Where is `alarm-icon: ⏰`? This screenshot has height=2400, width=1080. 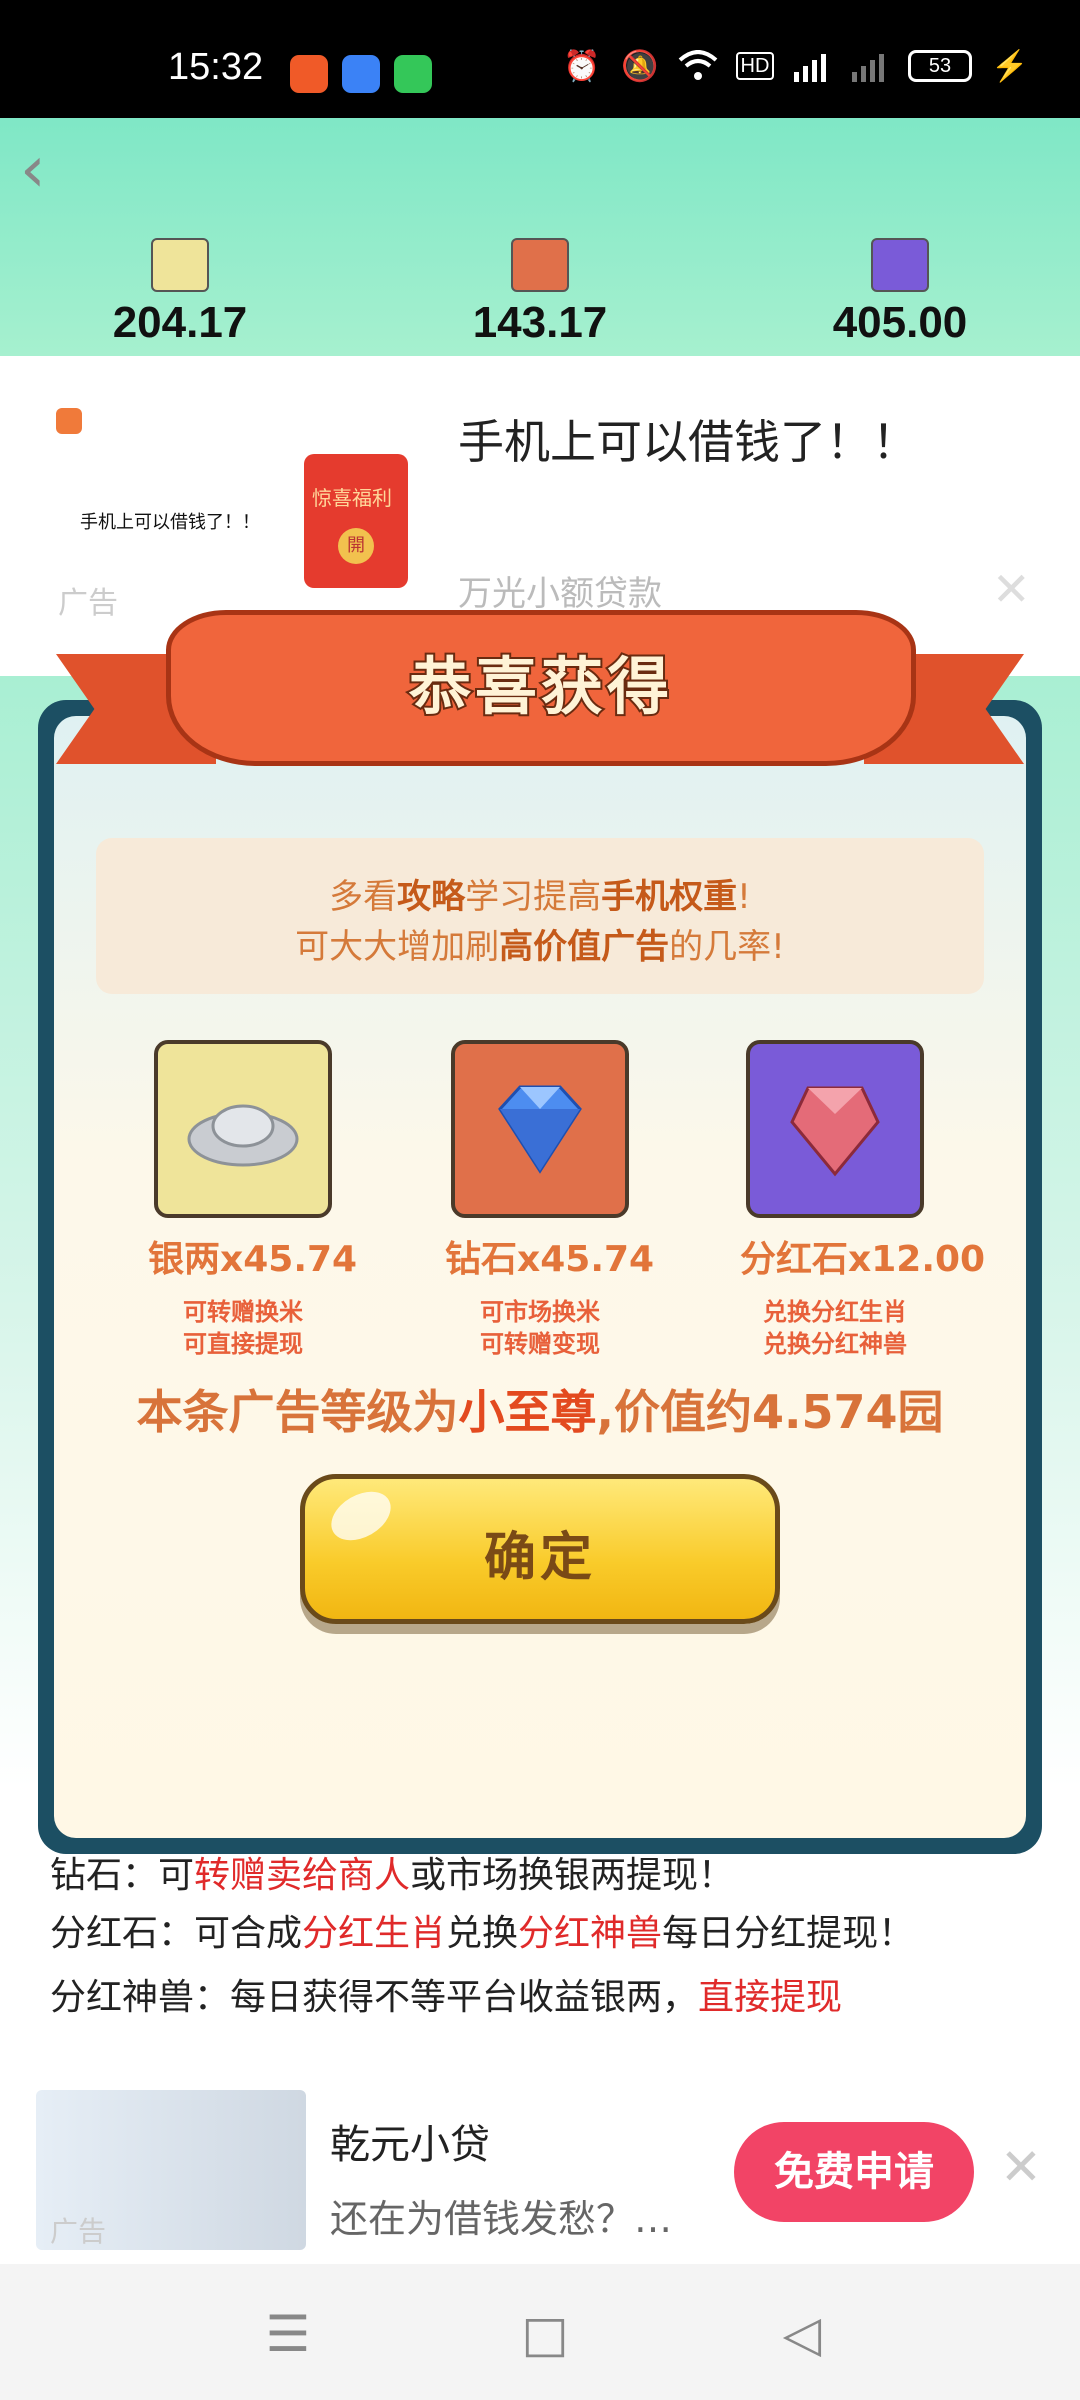 alarm-icon: ⏰ is located at coordinates (582, 66).